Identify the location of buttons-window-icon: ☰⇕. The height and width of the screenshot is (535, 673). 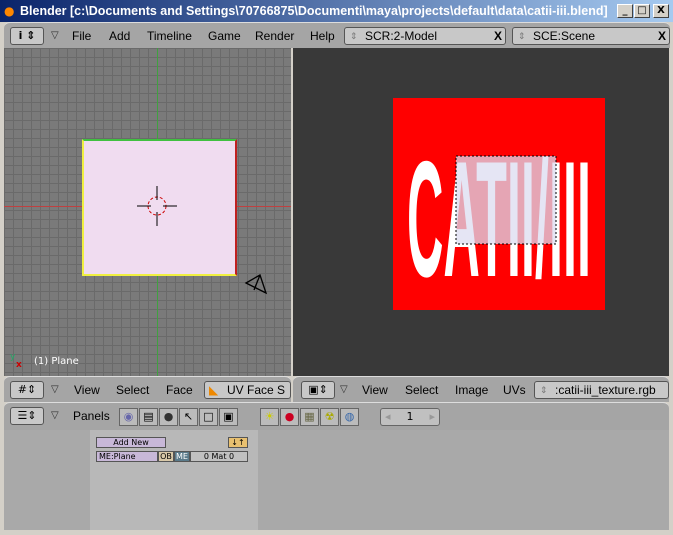
(27, 416).